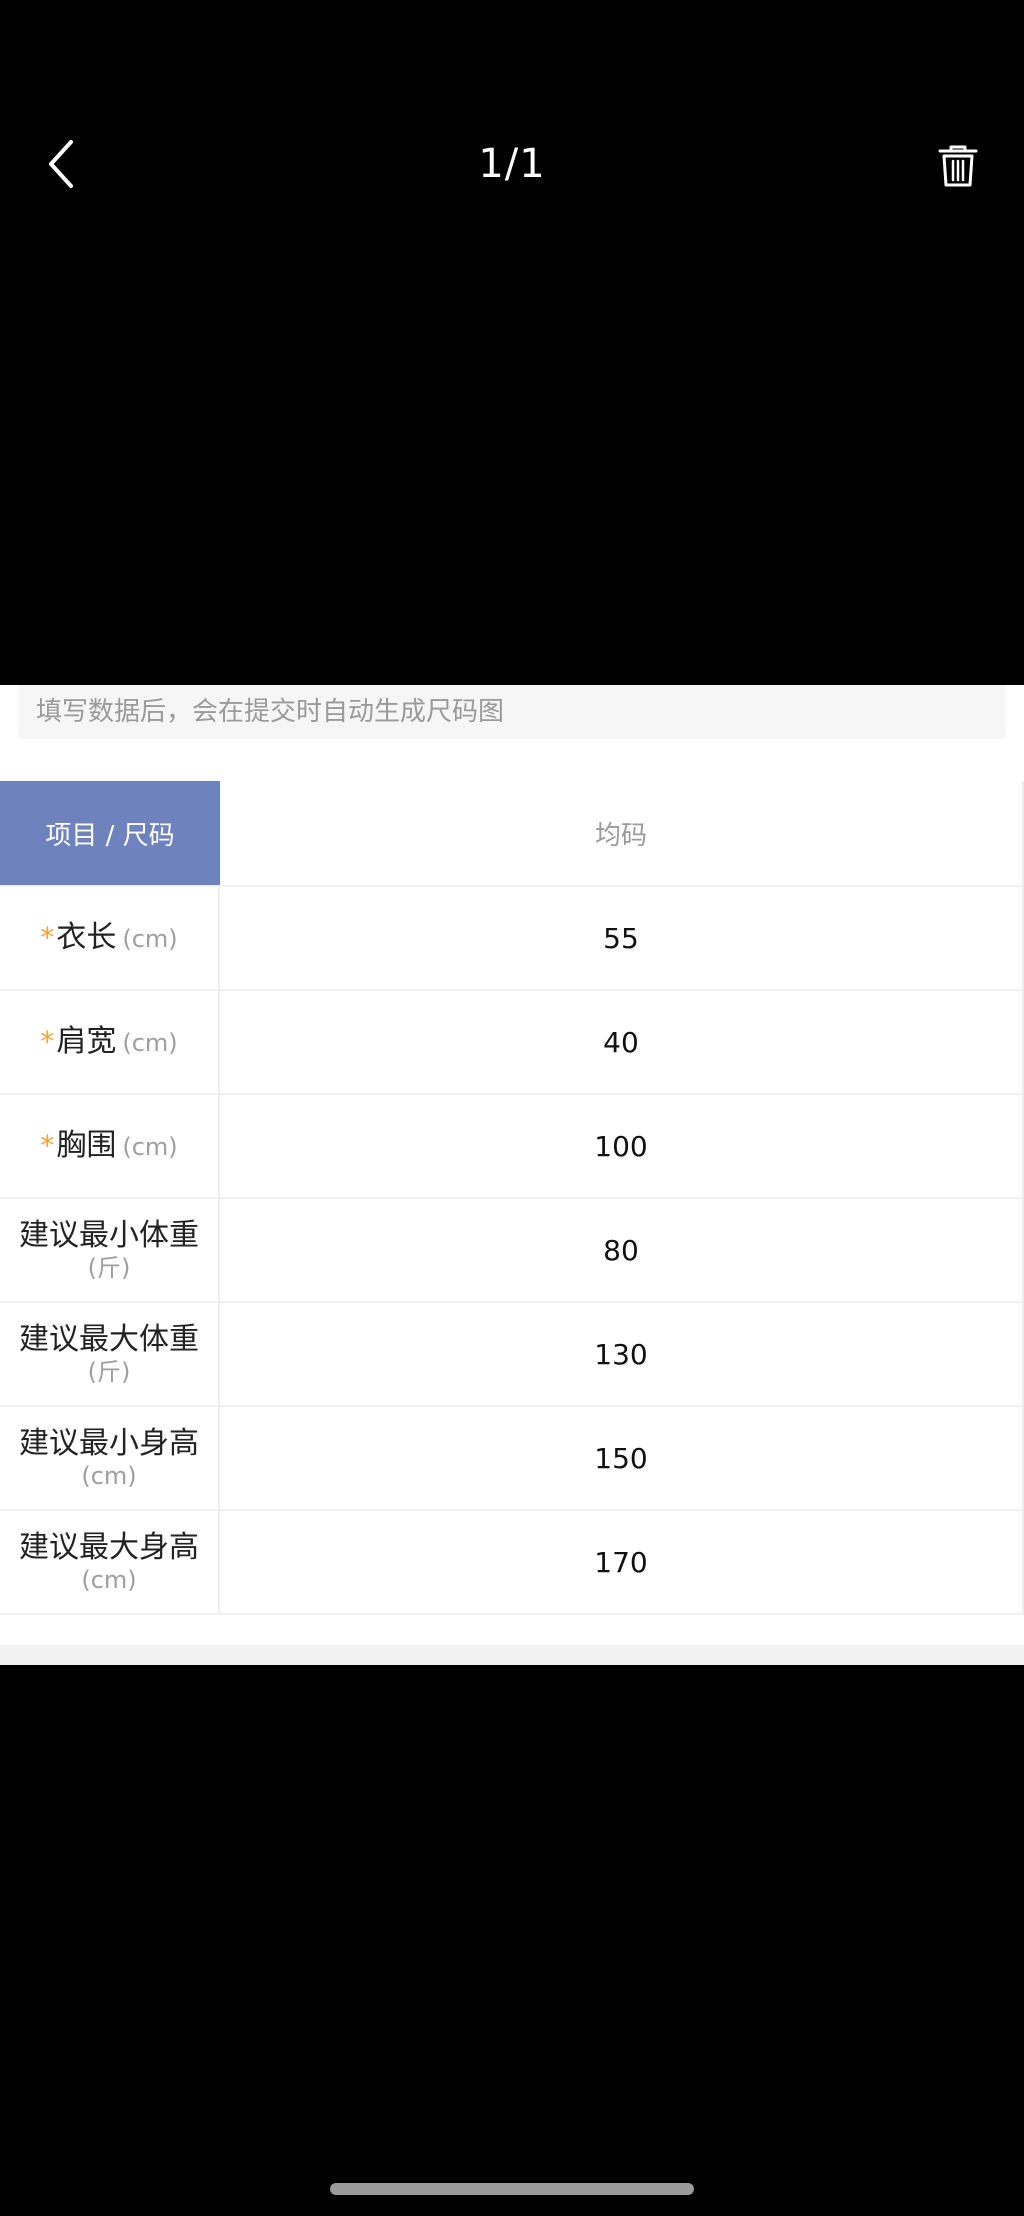 The width and height of the screenshot is (1024, 2216). What do you see at coordinates (86, 1145) in the screenshot?
I see `row-label: 胸围` at bounding box center [86, 1145].